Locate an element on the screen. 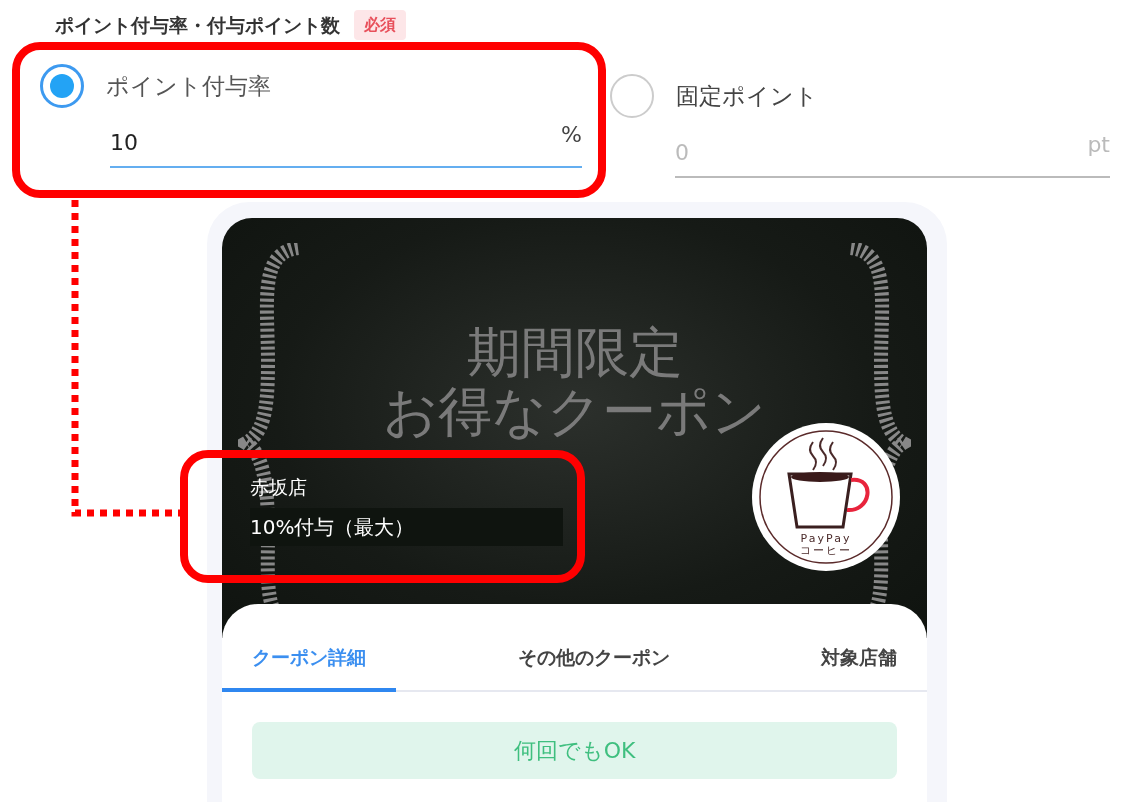 The height and width of the screenshot is (810, 1142). input-field: 10 is located at coordinates (336, 138).